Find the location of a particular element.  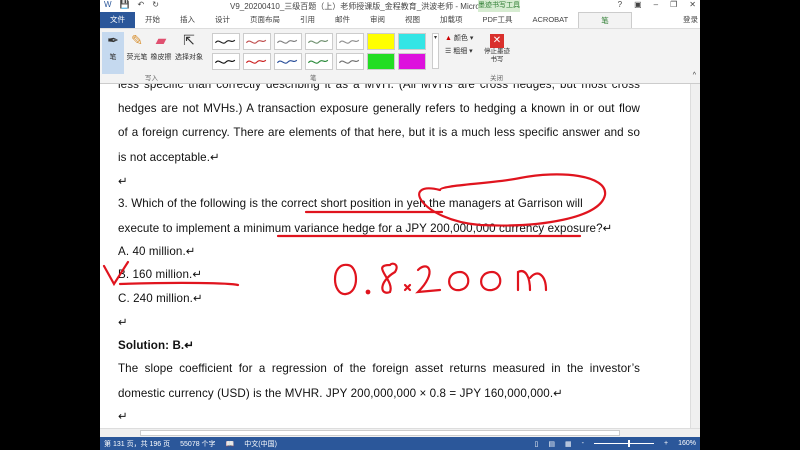

weight-icon: ☰ is located at coordinates (448, 51).